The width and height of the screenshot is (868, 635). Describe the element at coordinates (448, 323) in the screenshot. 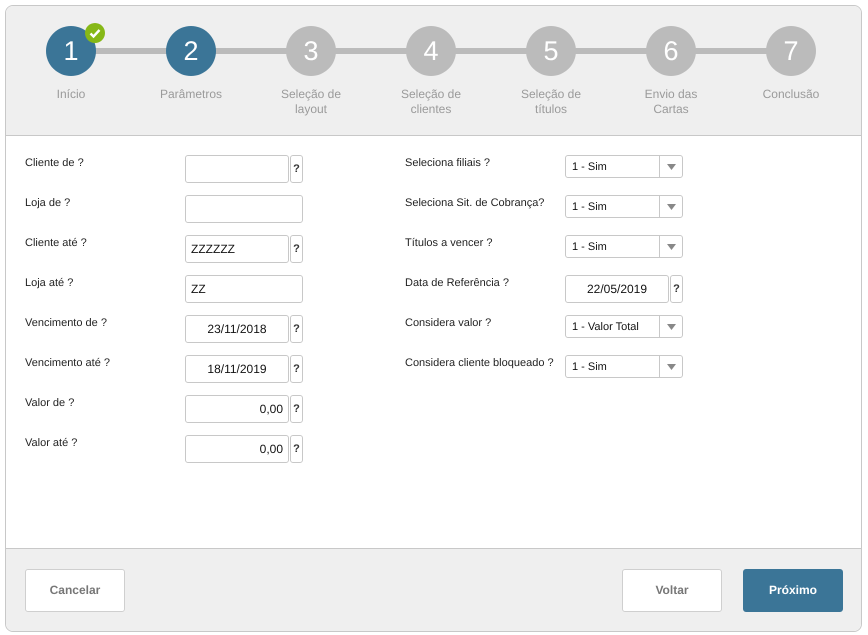

I see `field-label: Considera valor ?` at that location.